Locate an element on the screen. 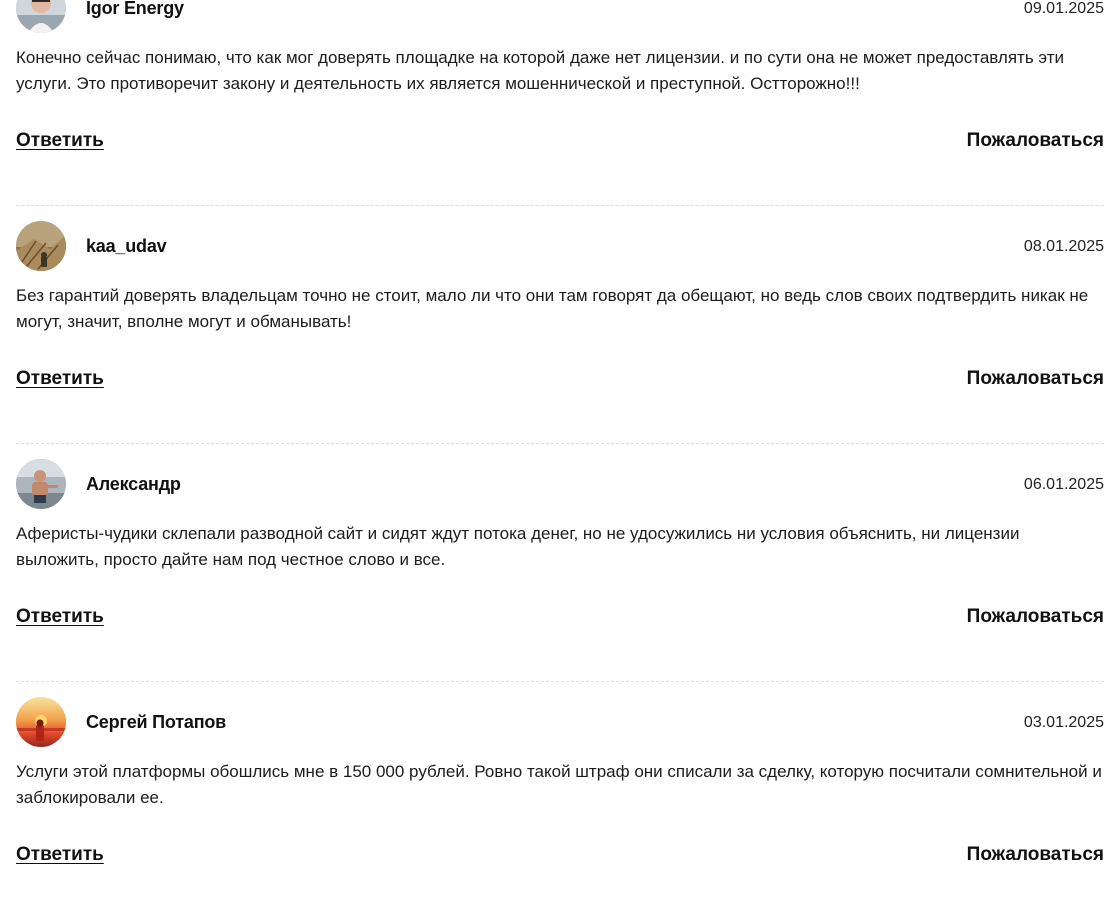 This screenshot has height=920, width=1117. comment-author: Igor Energy is located at coordinates (135, 9).